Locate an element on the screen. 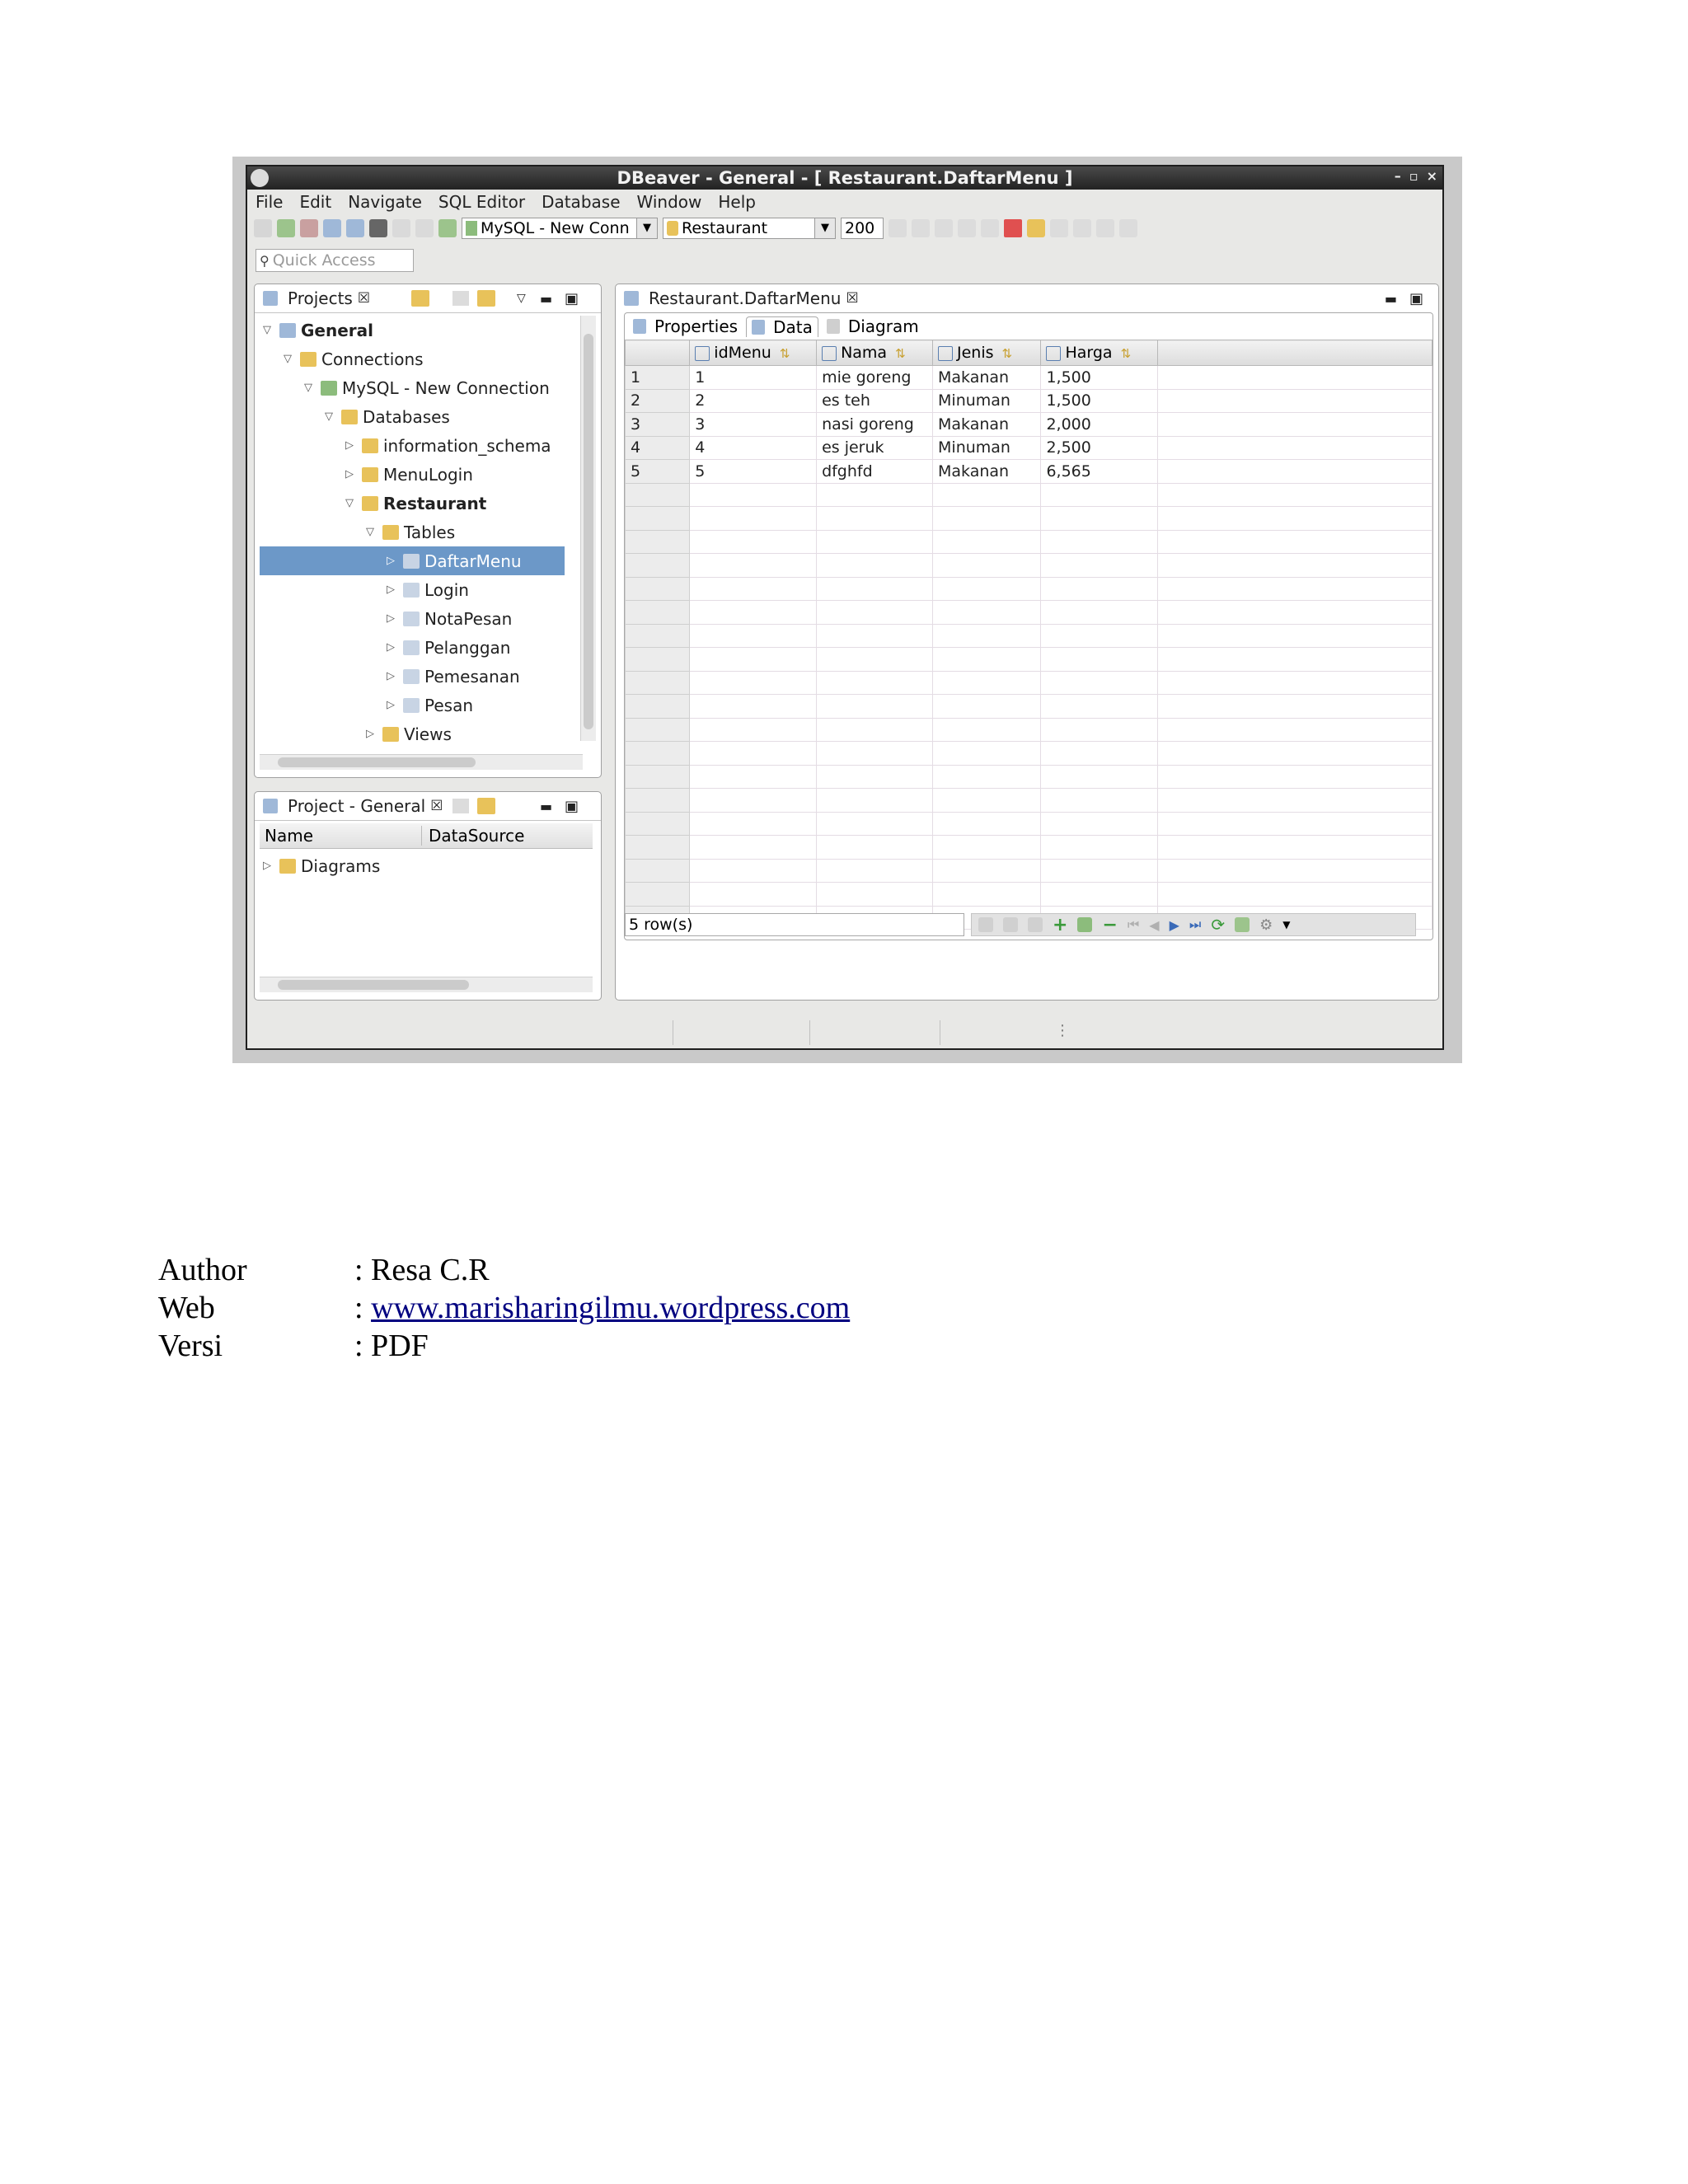 This screenshot has height=2184, width=1688. tree-item-diagrams: ▷ Diagrams is located at coordinates (320, 865).